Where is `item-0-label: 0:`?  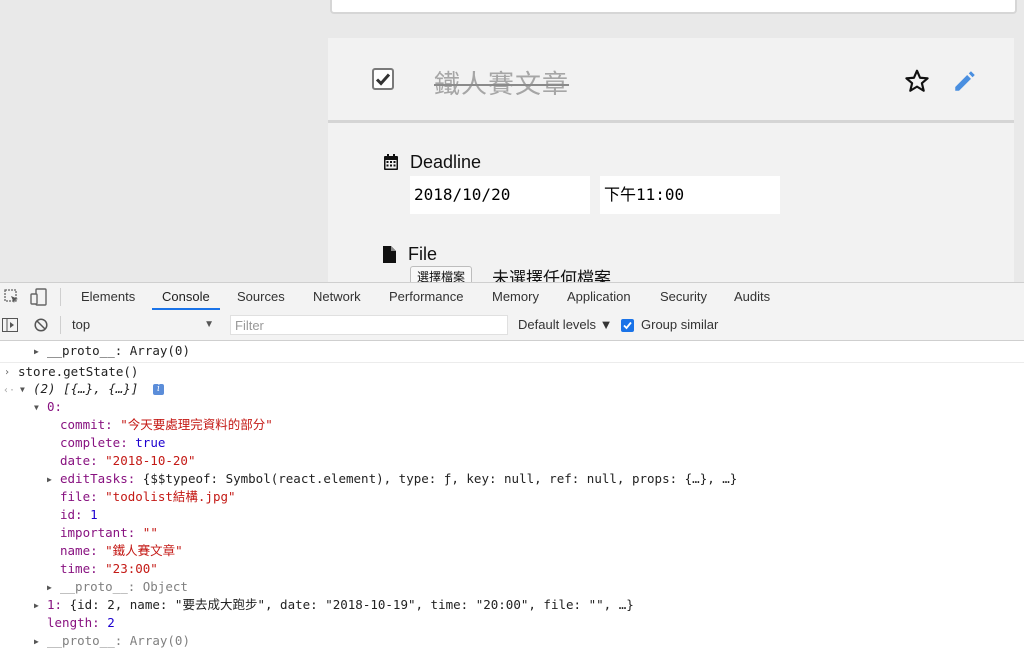
item-0-label: 0: is located at coordinates (54, 407).